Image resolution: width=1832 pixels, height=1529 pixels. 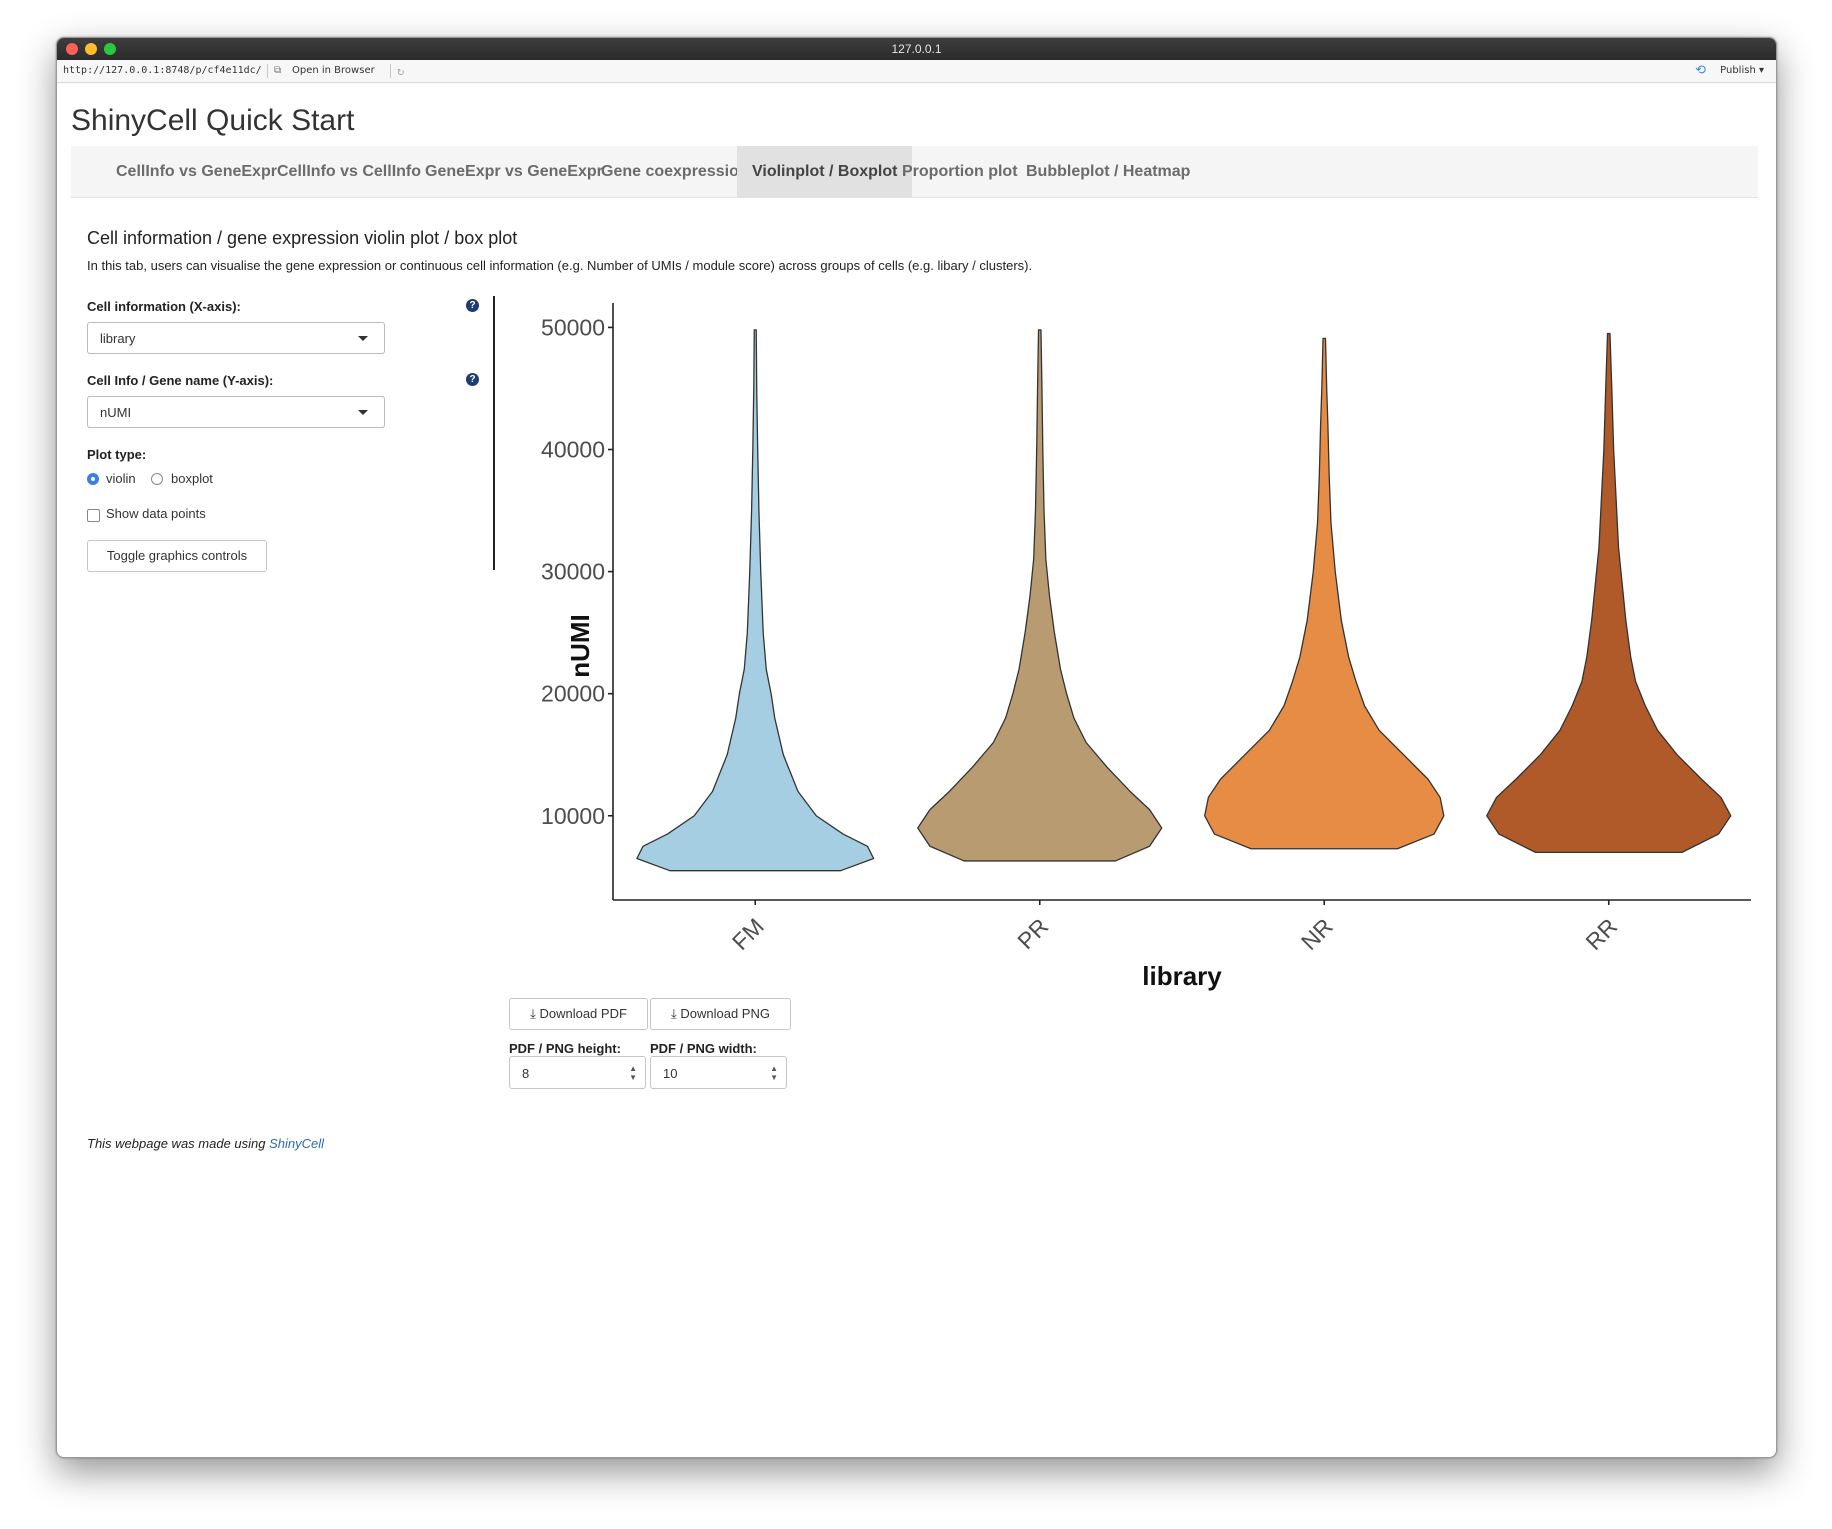 What do you see at coordinates (1609, 593) in the screenshot?
I see `violin-rr` at bounding box center [1609, 593].